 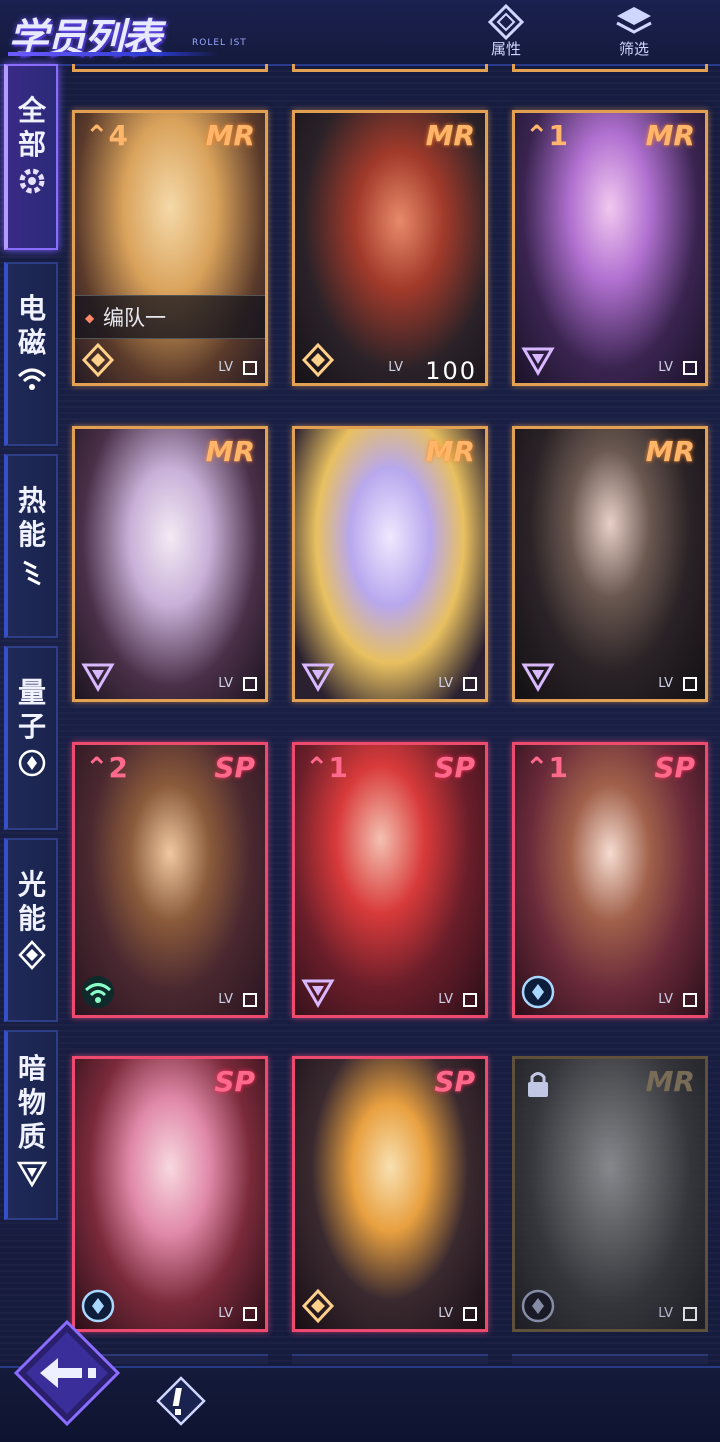 I want to click on sidebar-tab-all: 全部, so click(x=31, y=157).